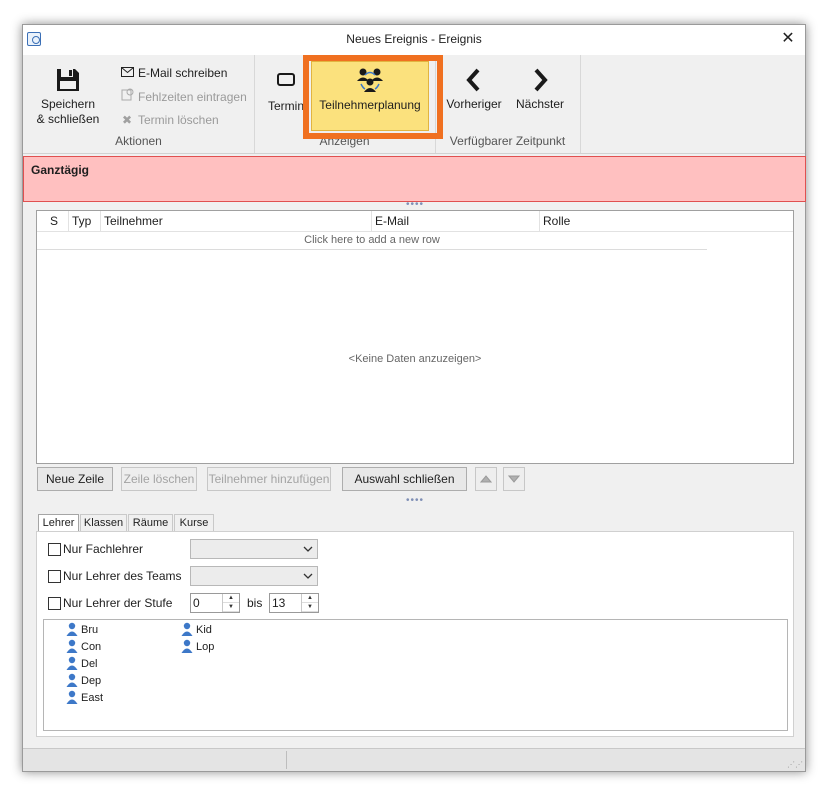 The height and width of the screenshot is (793, 827). I want to click on delete-label: Termin löschen, so click(178, 120).